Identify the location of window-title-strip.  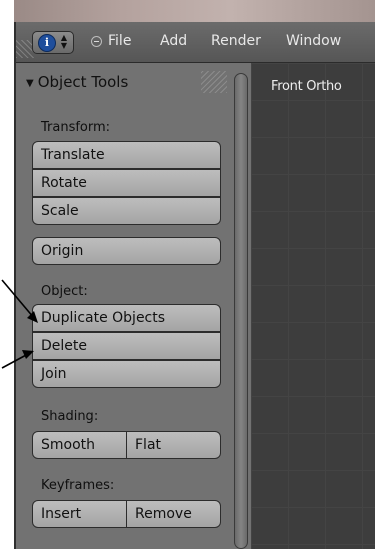
(194, 11).